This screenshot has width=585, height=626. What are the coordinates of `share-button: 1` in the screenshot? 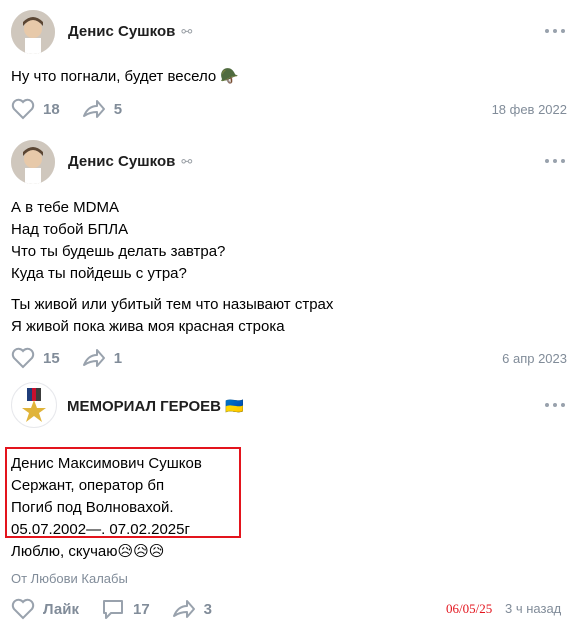 It's located at (102, 358).